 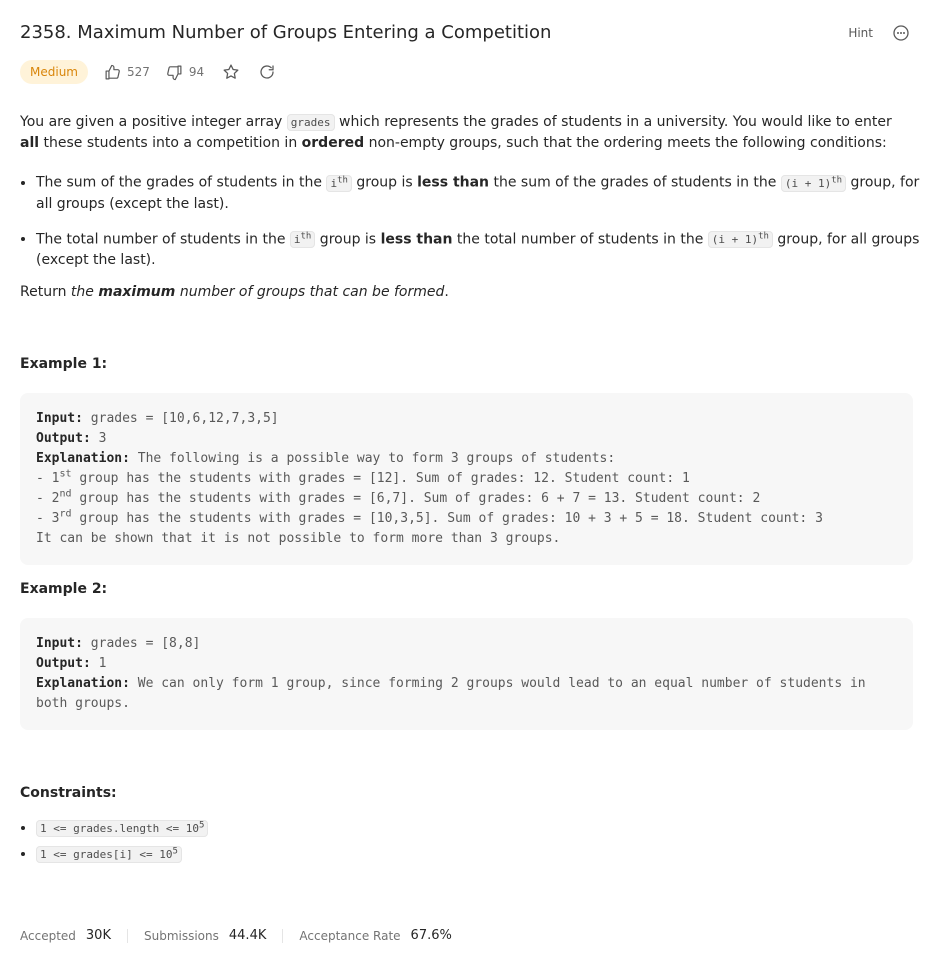 I want to click on like-button: 527, so click(x=127, y=72).